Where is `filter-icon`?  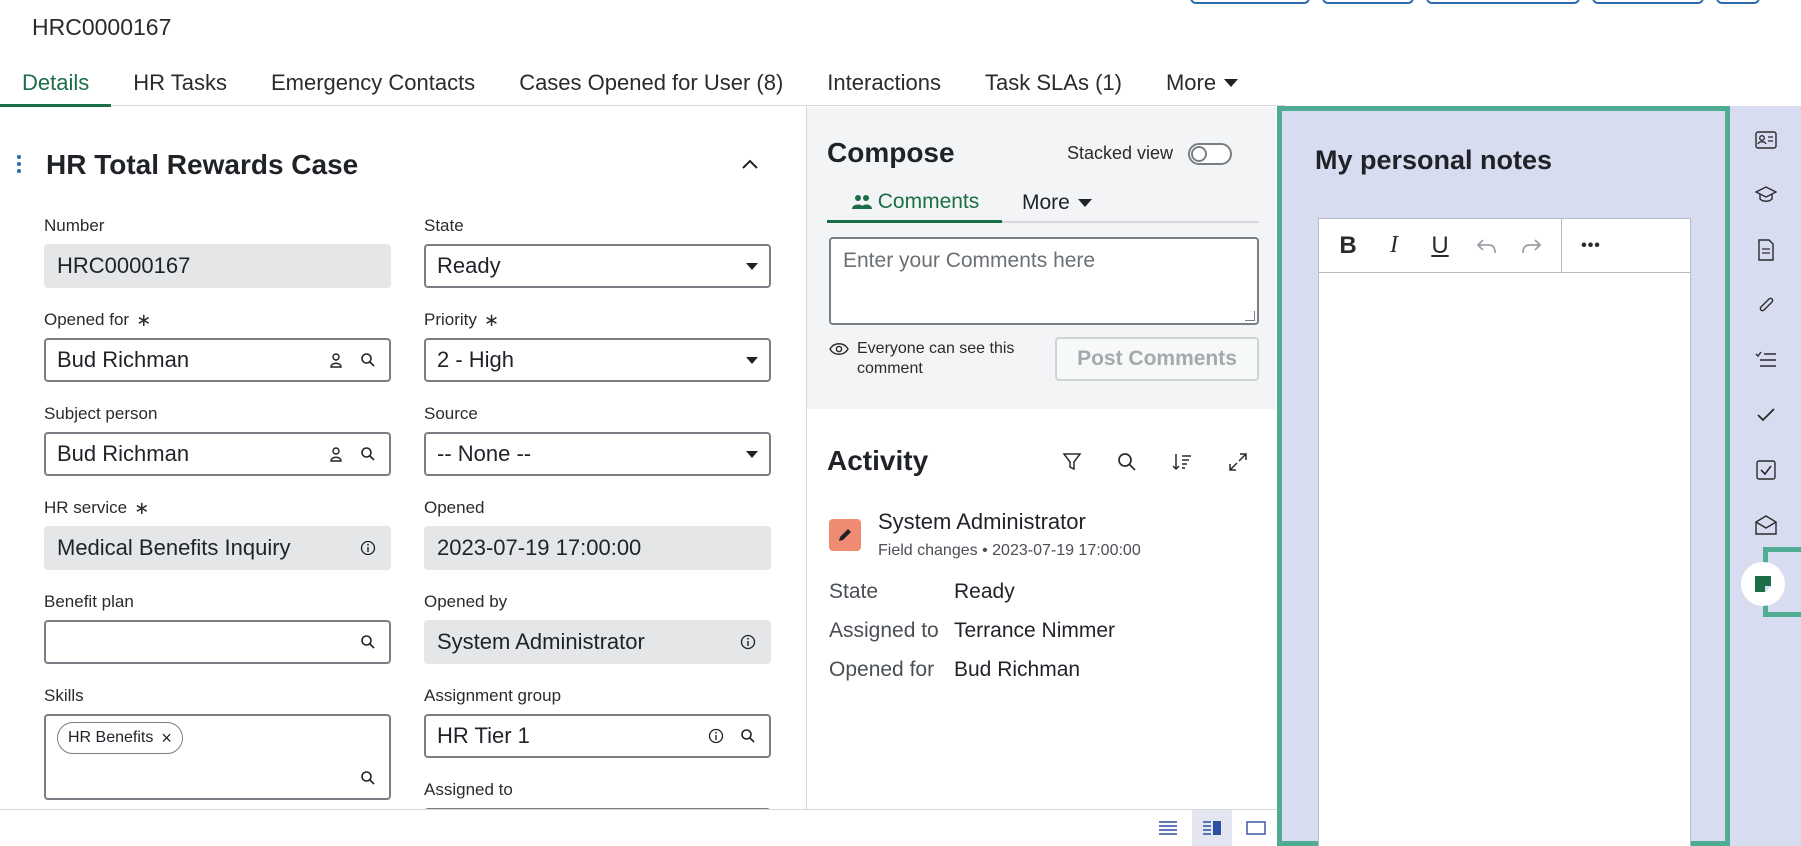
filter-icon is located at coordinates (1072, 462).